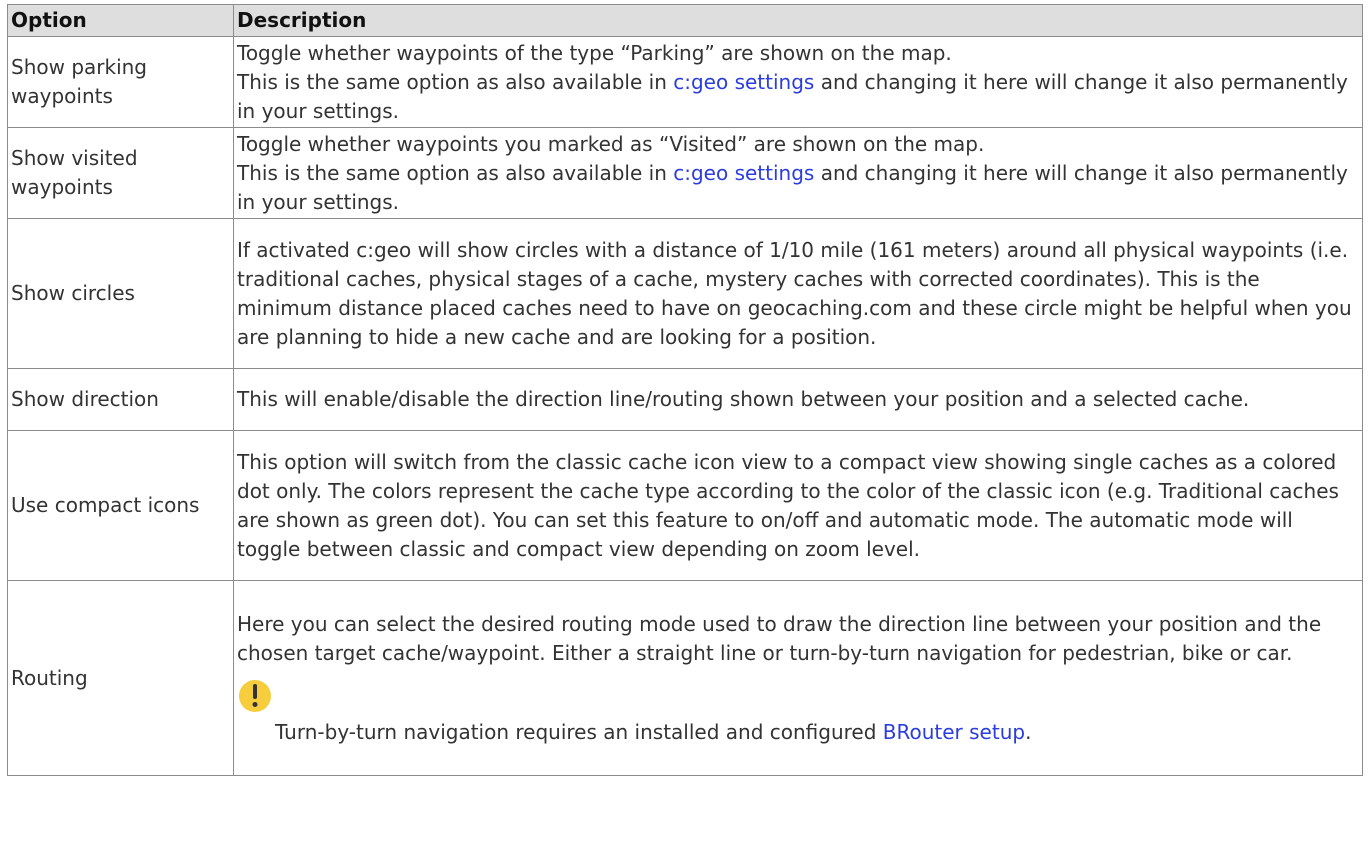 The height and width of the screenshot is (868, 1370). What do you see at coordinates (120, 678) in the screenshot?
I see `option-name: Routing` at bounding box center [120, 678].